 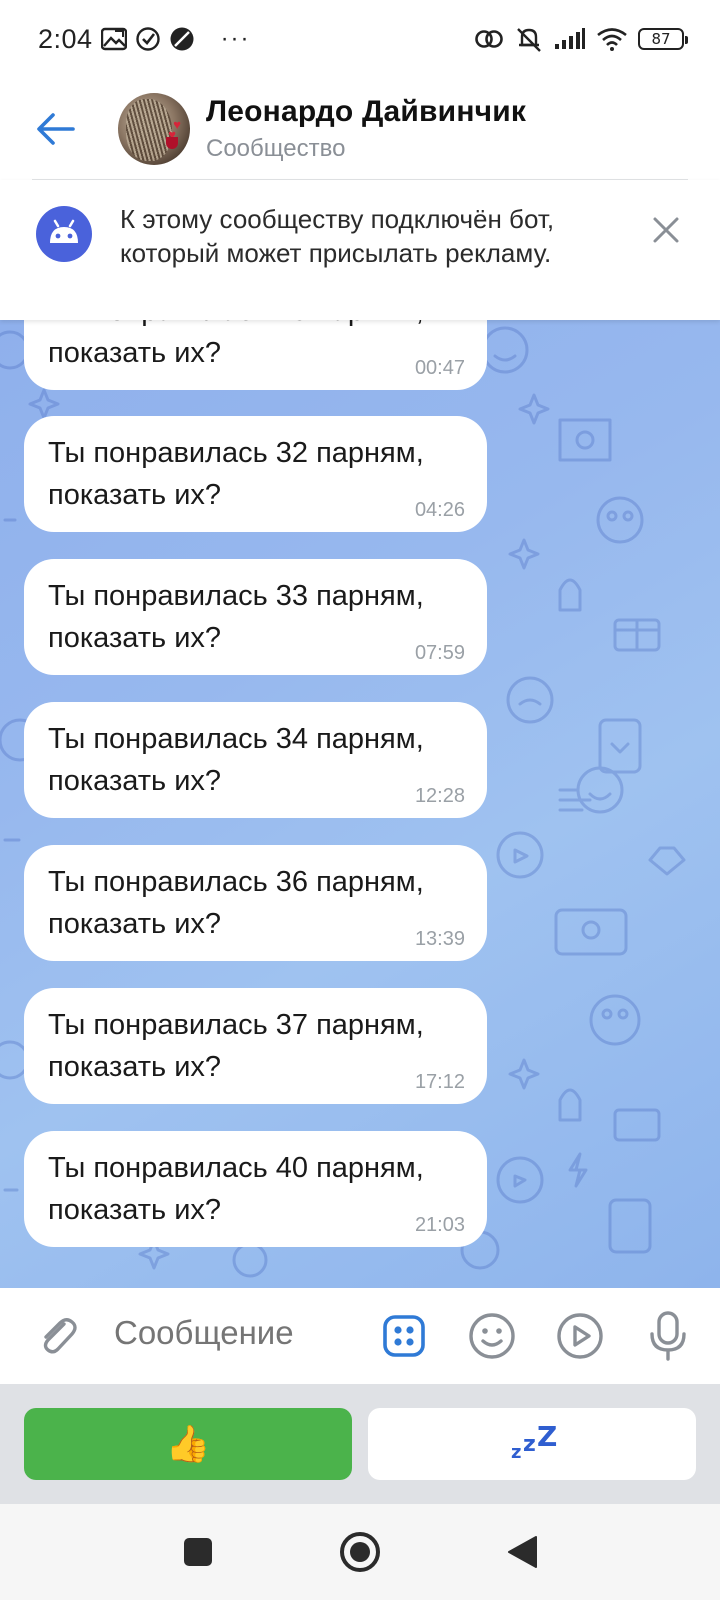 I want to click on message-text: Ты понравилась 36 парням, показать их?, so click(x=236, y=903).